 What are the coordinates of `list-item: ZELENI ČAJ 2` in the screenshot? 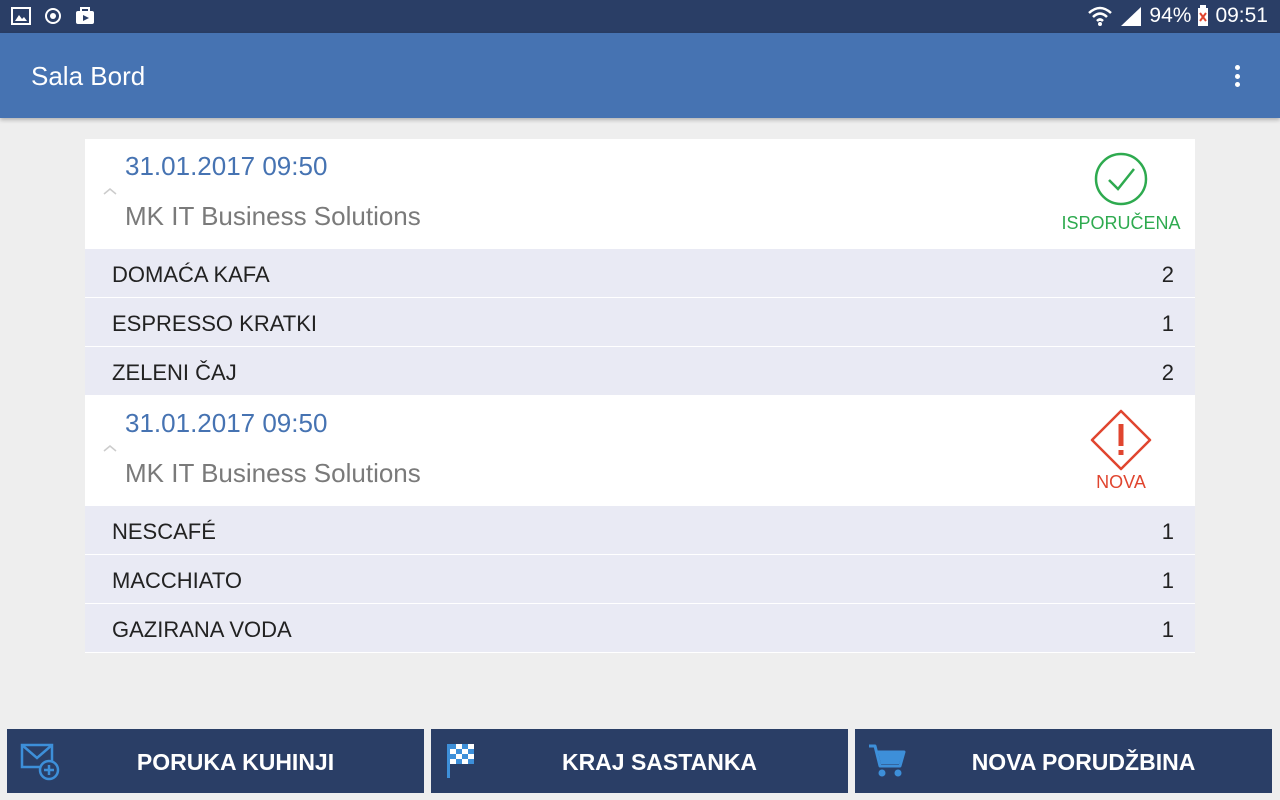 It's located at (640, 371).